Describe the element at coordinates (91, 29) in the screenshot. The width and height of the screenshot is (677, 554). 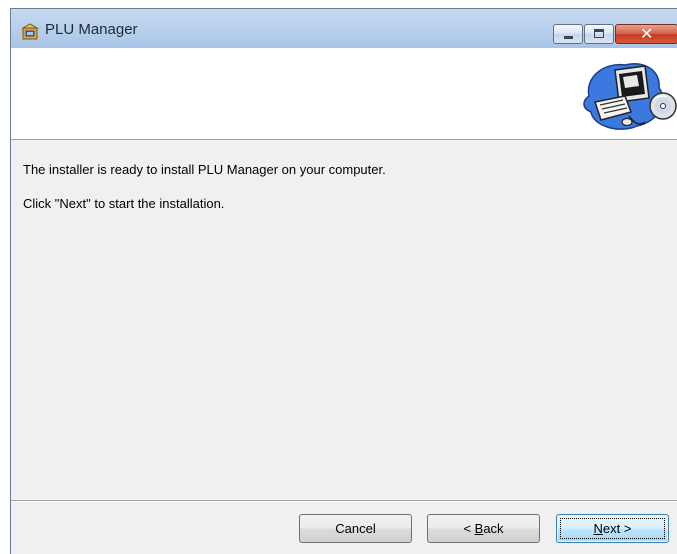
I see `window-title: PLU Manager` at that location.